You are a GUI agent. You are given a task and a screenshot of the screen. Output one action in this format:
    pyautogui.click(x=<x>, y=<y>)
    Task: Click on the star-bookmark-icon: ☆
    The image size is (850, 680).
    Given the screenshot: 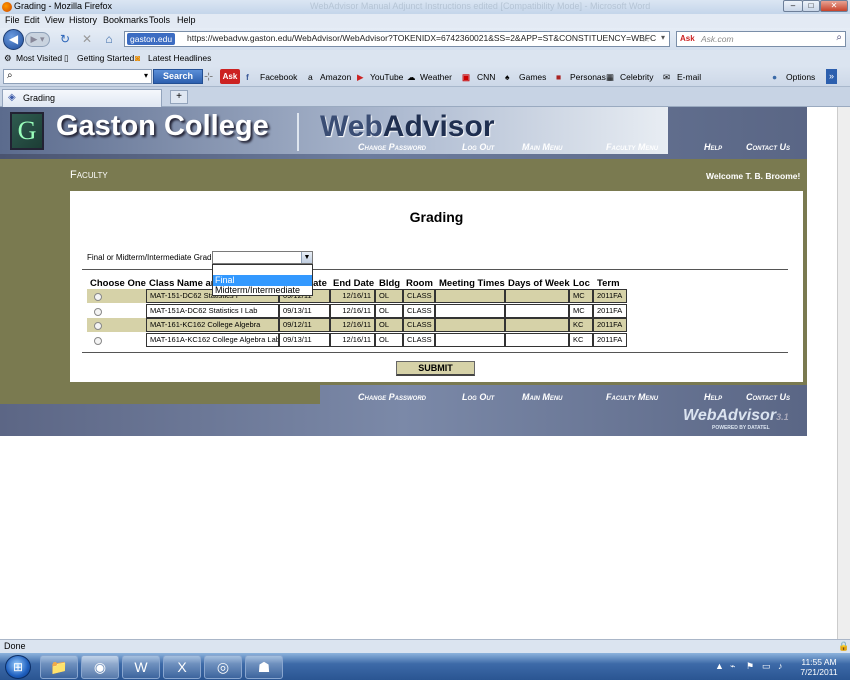 What is the action you would take?
    pyautogui.click(x=646, y=38)
    